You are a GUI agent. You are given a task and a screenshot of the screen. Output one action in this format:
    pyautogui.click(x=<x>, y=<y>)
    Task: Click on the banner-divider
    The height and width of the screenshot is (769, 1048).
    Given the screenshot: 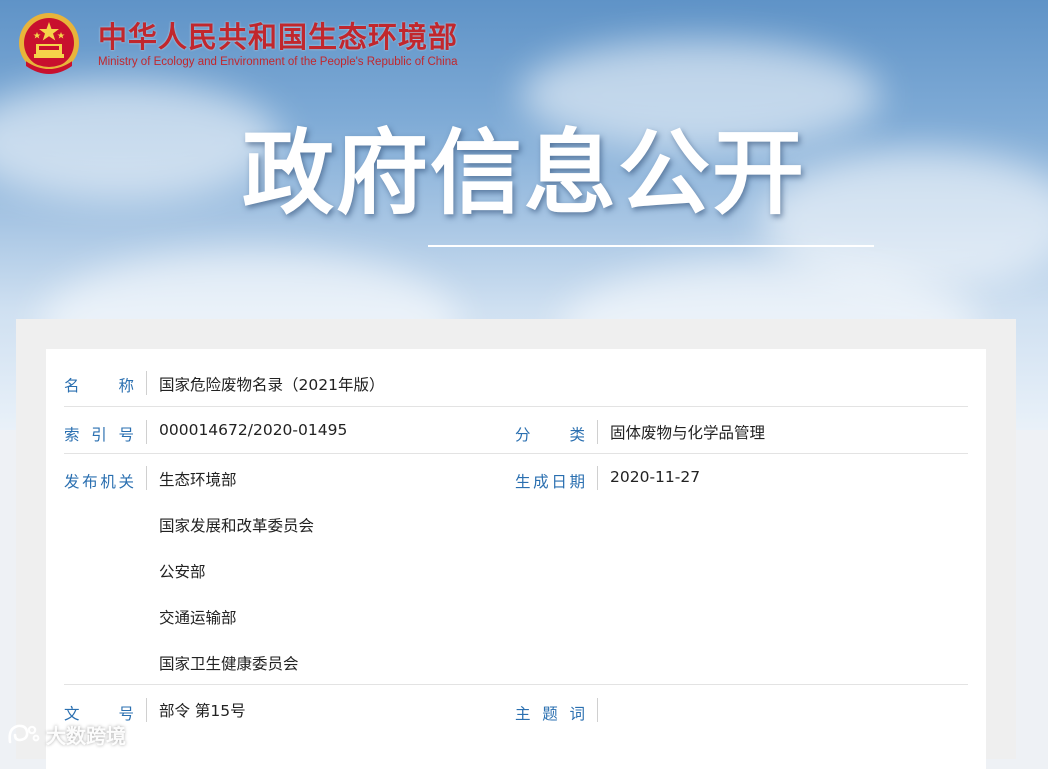 What is the action you would take?
    pyautogui.click(x=651, y=246)
    